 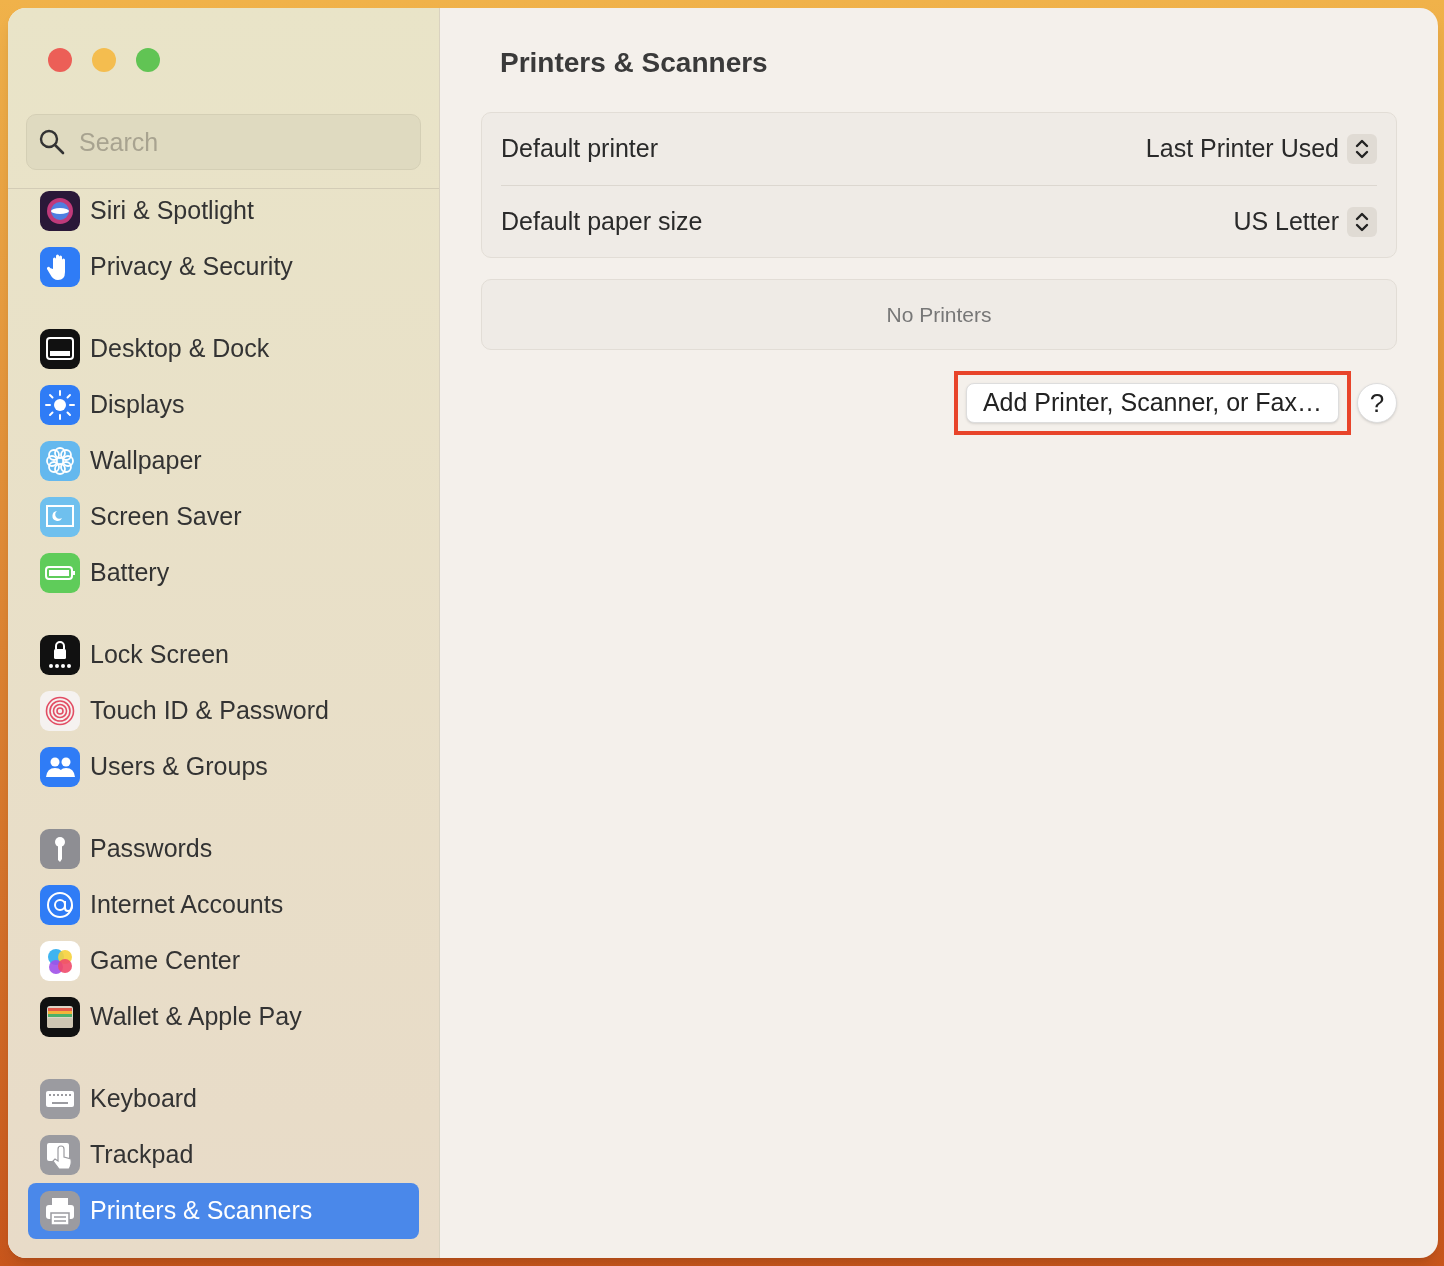 I want to click on help-button: ?, so click(x=1377, y=403).